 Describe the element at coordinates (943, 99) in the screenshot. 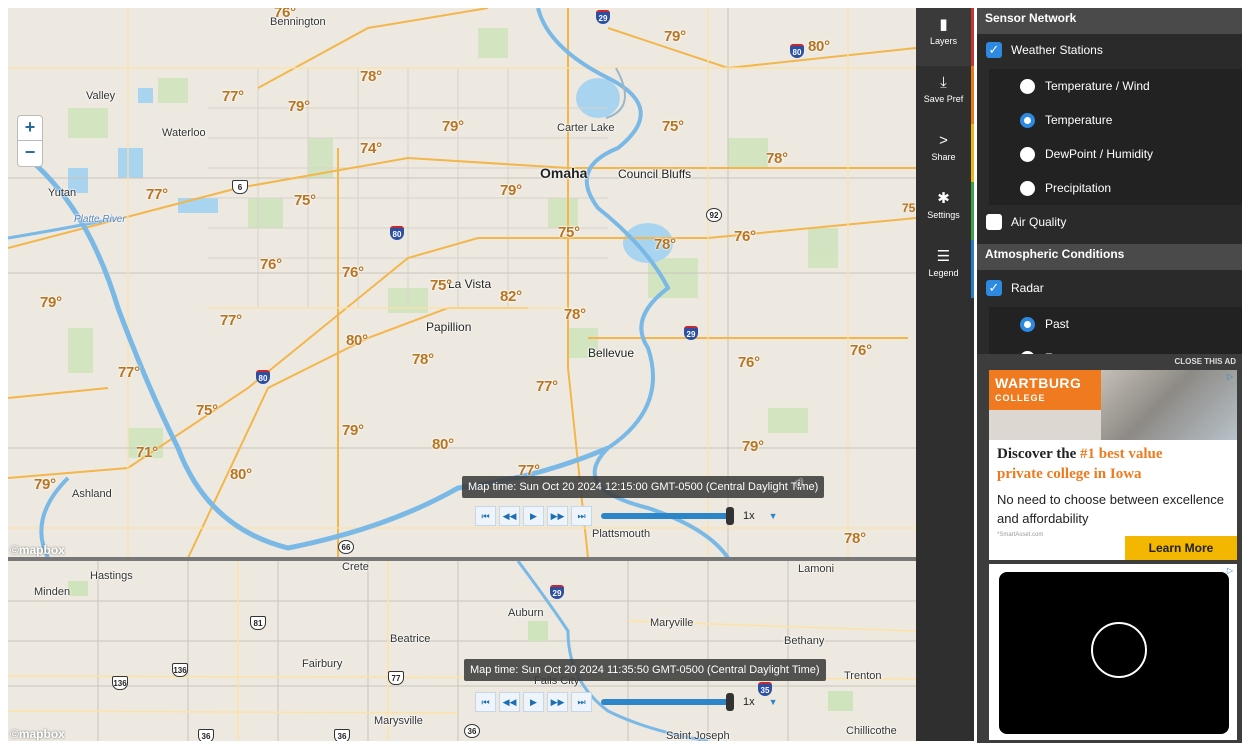

I see `tool-label: Save Pref` at that location.